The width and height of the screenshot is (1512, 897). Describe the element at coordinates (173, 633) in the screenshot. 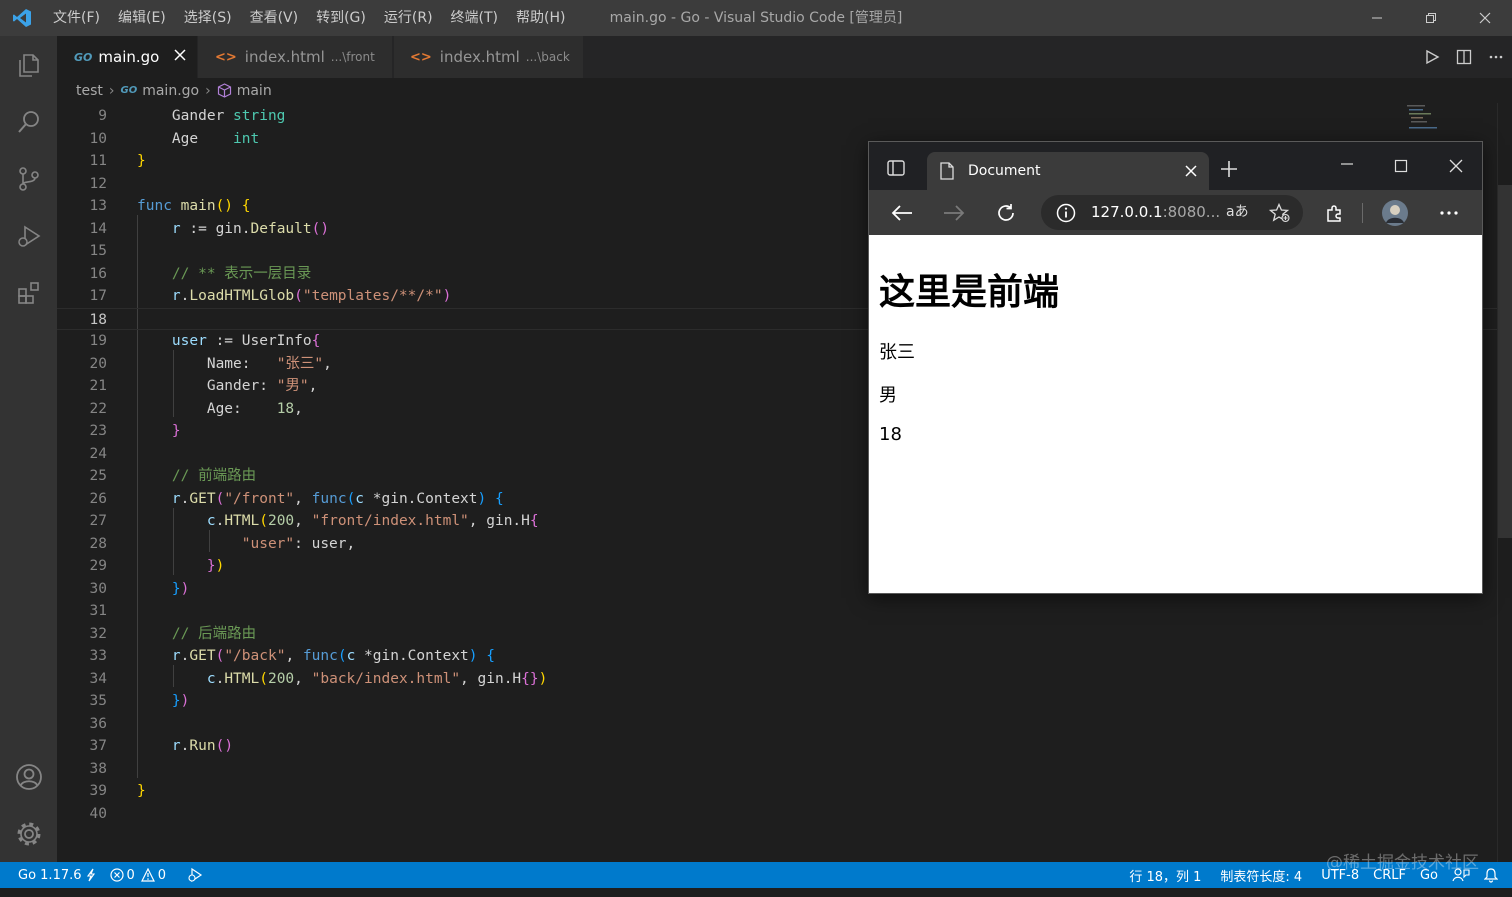

I see `code-line: 32 // 后端路由` at that location.